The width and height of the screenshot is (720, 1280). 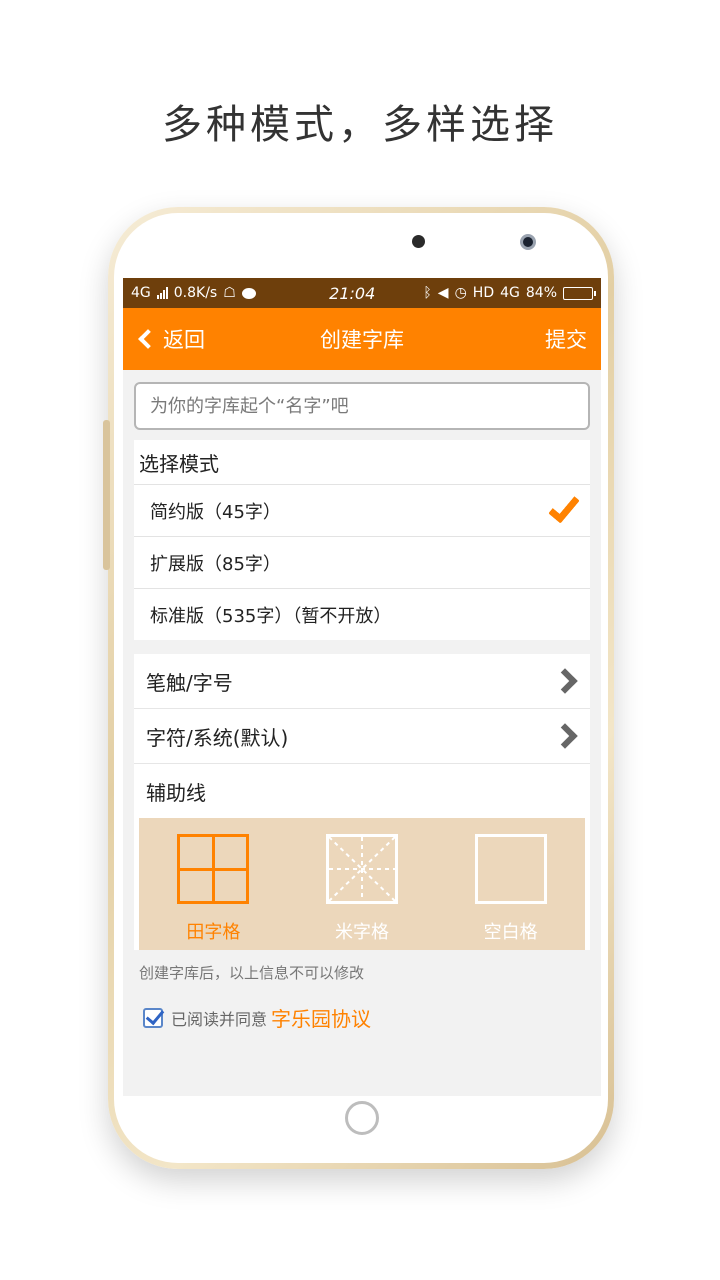 What do you see at coordinates (215, 564) in the screenshot?
I see `mode-option-label: 扩展版（85字）` at bounding box center [215, 564].